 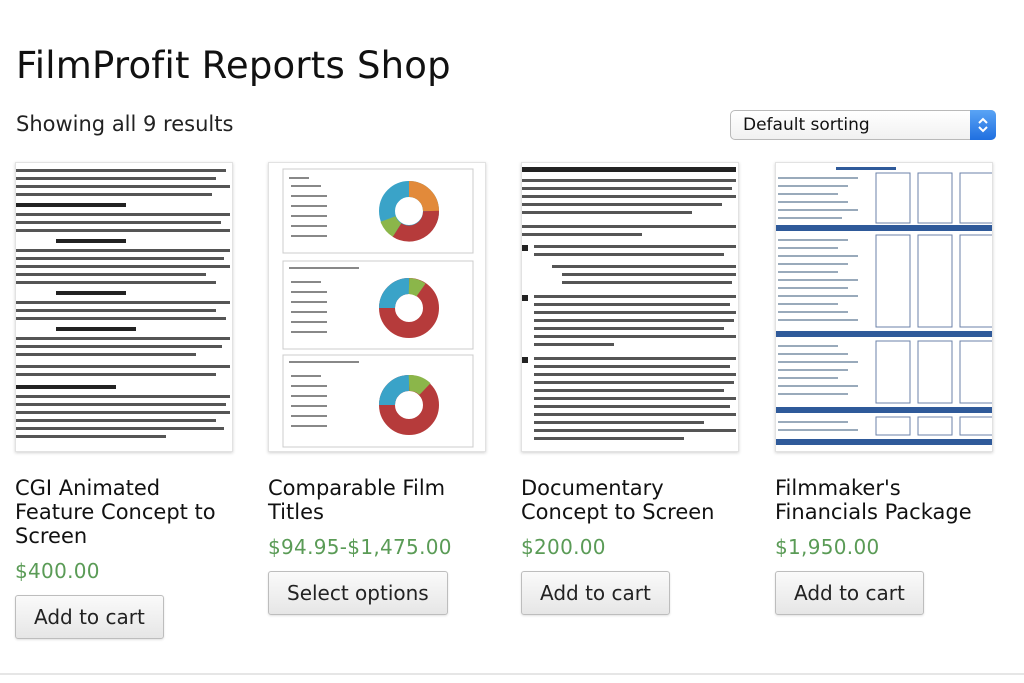 I want to click on product-price: $400.00, so click(x=57, y=571).